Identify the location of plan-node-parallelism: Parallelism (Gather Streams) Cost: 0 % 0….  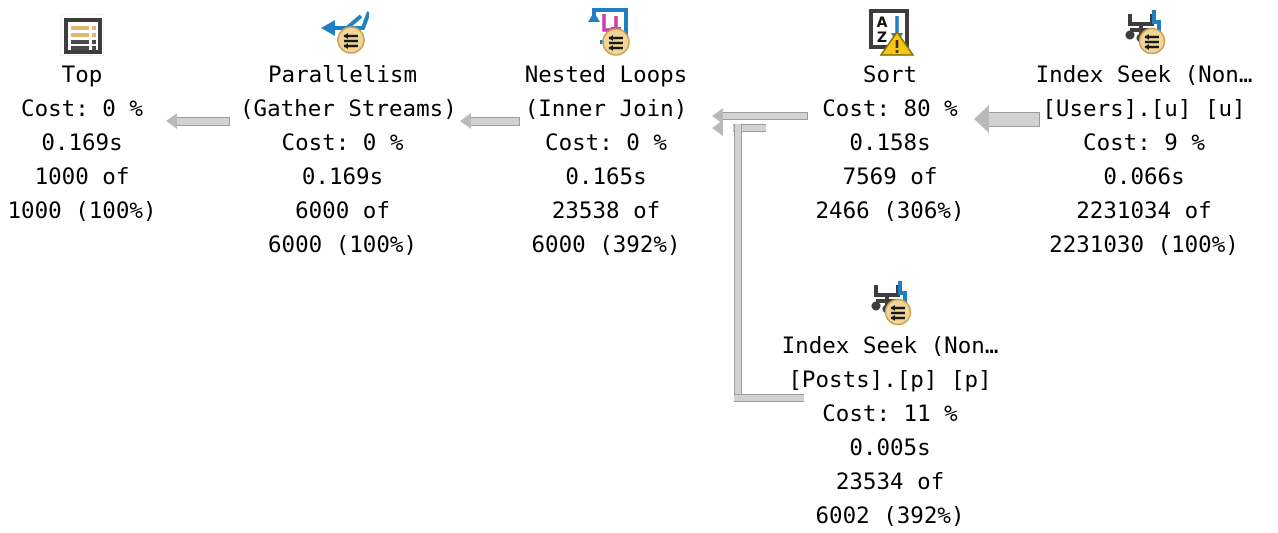
(348, 133).